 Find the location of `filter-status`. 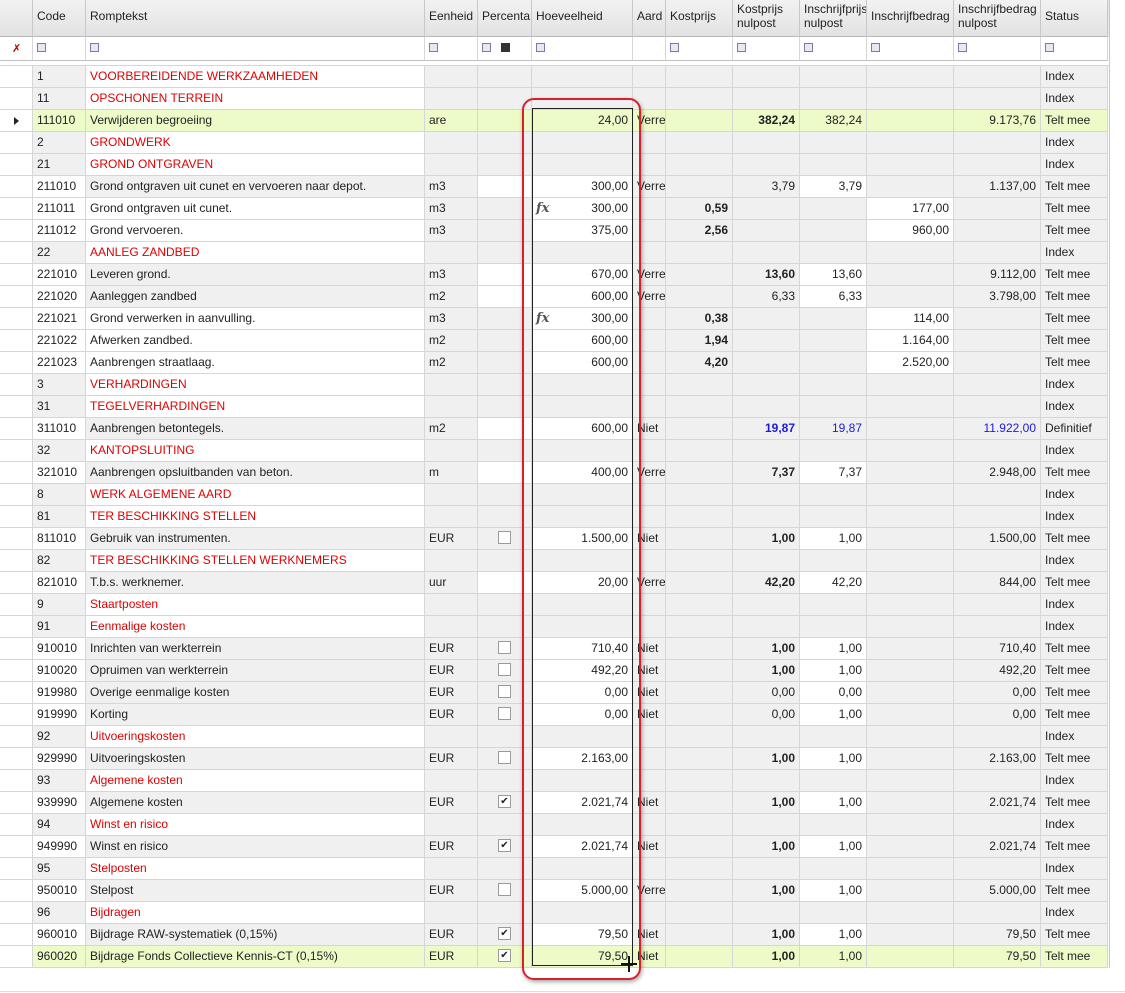

filter-status is located at coordinates (1074, 49).